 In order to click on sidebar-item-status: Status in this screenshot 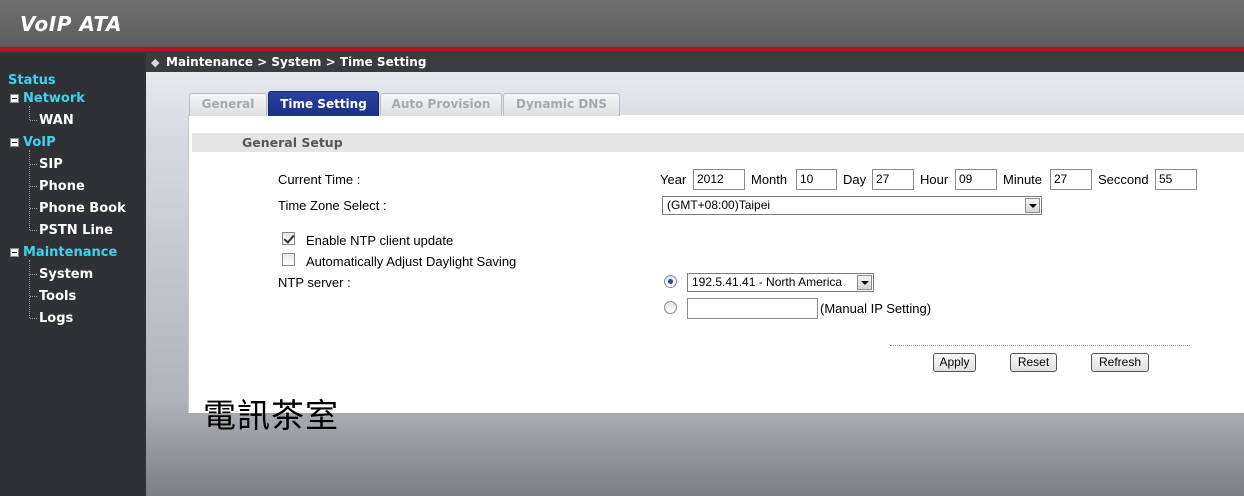, I will do `click(32, 80)`.